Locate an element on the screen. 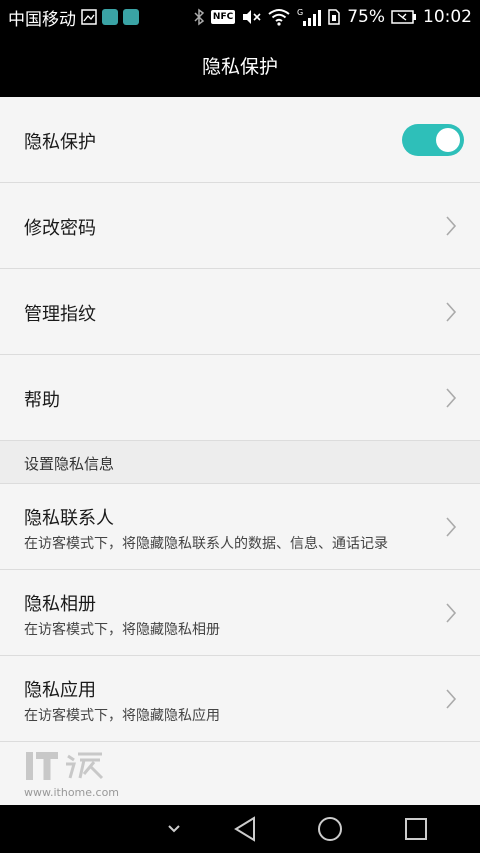  private-apps-description: 在访客模式下，将隐藏隐私应用 is located at coordinates (122, 716).